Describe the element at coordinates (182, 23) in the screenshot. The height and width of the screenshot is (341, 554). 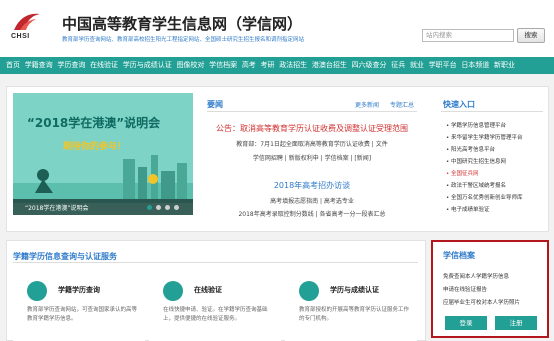
I see `site-title: 中国高等教育学生信息网（学信网）` at that location.